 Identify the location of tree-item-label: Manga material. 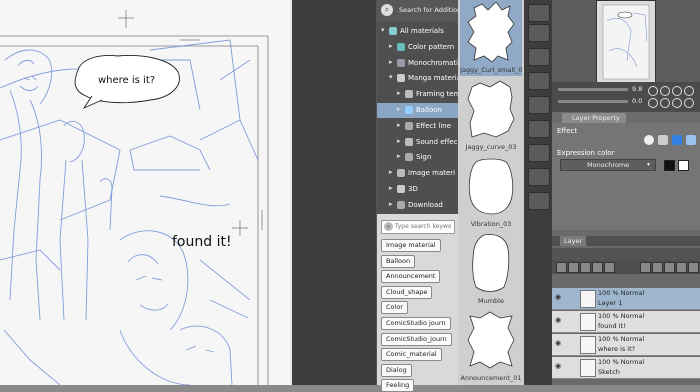
(433, 78).